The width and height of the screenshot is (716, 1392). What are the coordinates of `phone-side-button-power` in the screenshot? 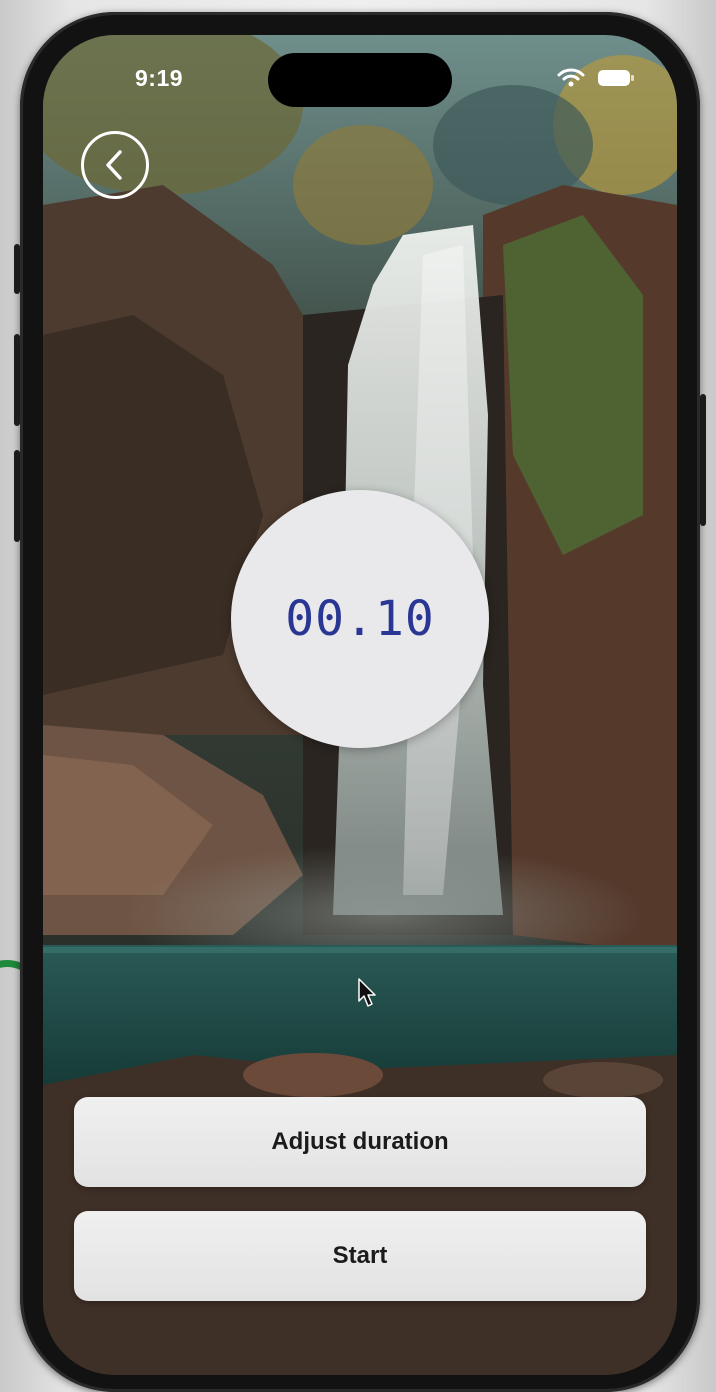 It's located at (703, 460).